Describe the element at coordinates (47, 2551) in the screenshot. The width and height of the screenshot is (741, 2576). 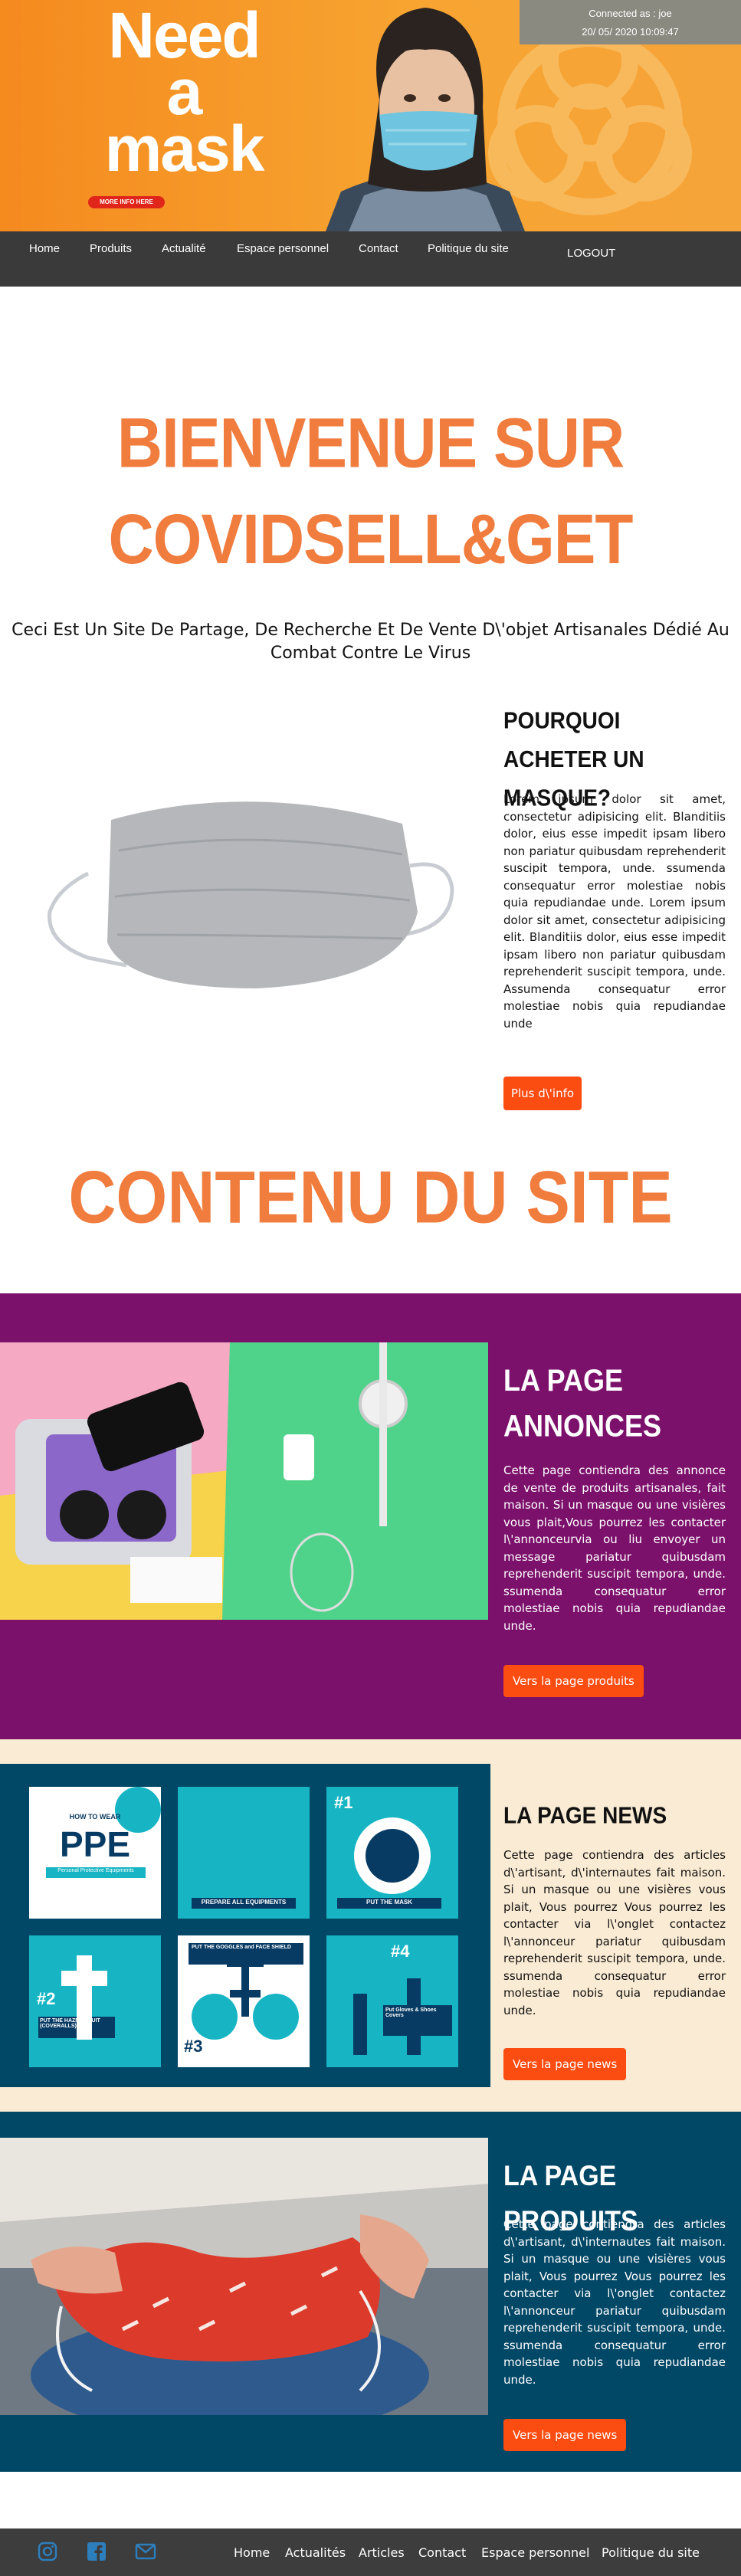
I see `instagram-icon` at that location.